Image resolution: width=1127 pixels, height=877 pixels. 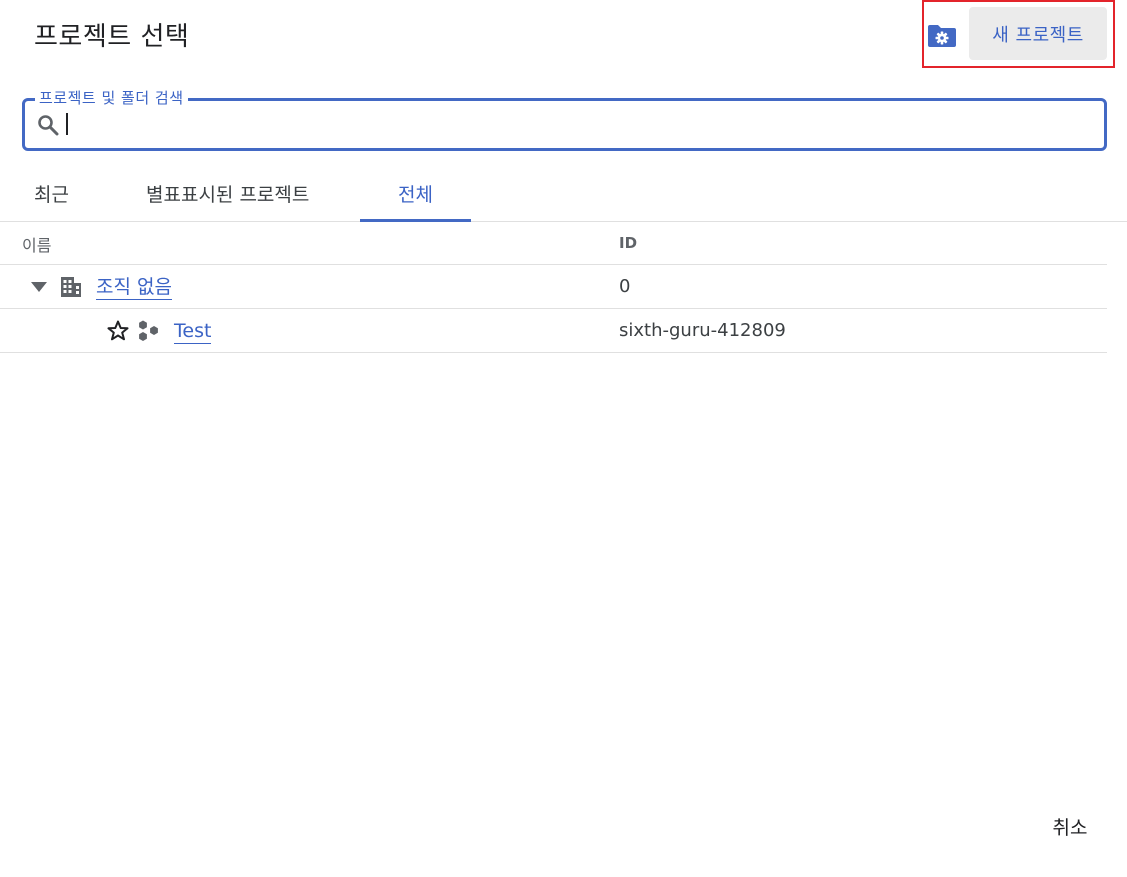 I want to click on column-header-id: ID, so click(x=628, y=243).